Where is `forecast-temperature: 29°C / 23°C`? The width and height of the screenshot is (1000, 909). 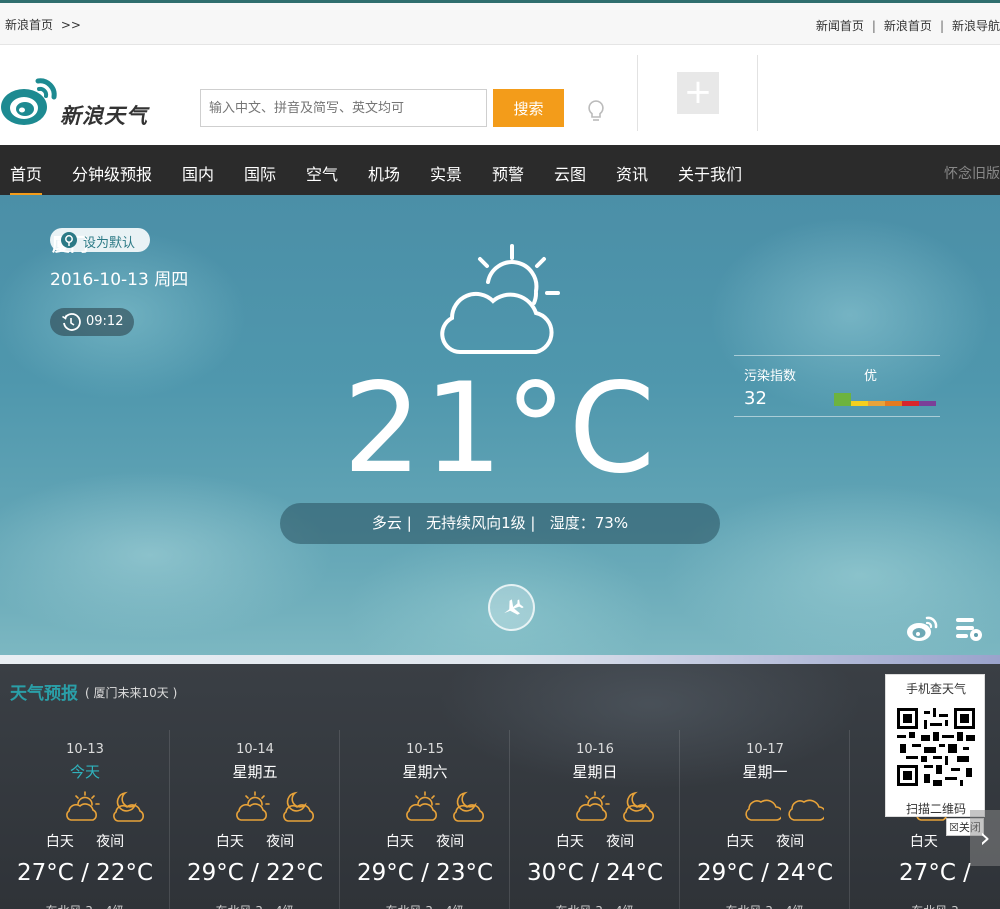 forecast-temperature: 29°C / 23°C is located at coordinates (425, 873).